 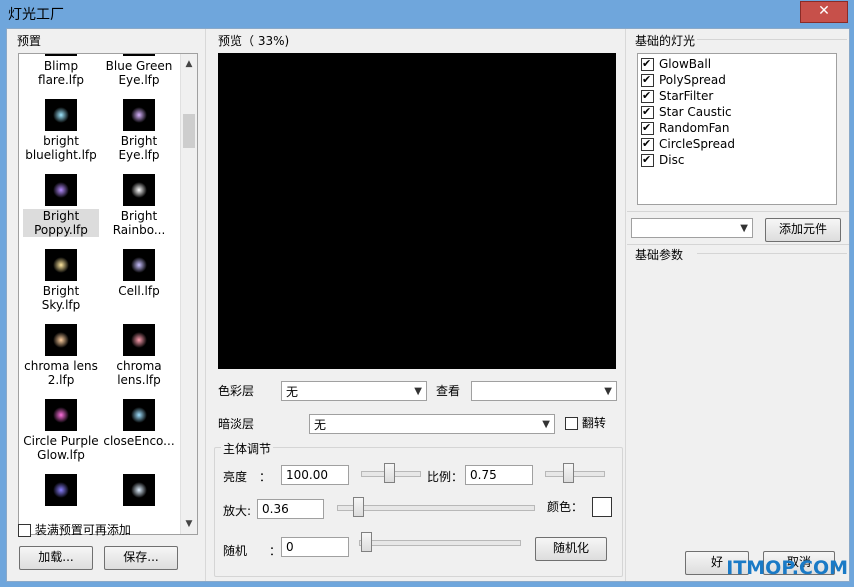 I want to click on preset-item: Circle Purple Glow.lfp, so click(x=61, y=430).